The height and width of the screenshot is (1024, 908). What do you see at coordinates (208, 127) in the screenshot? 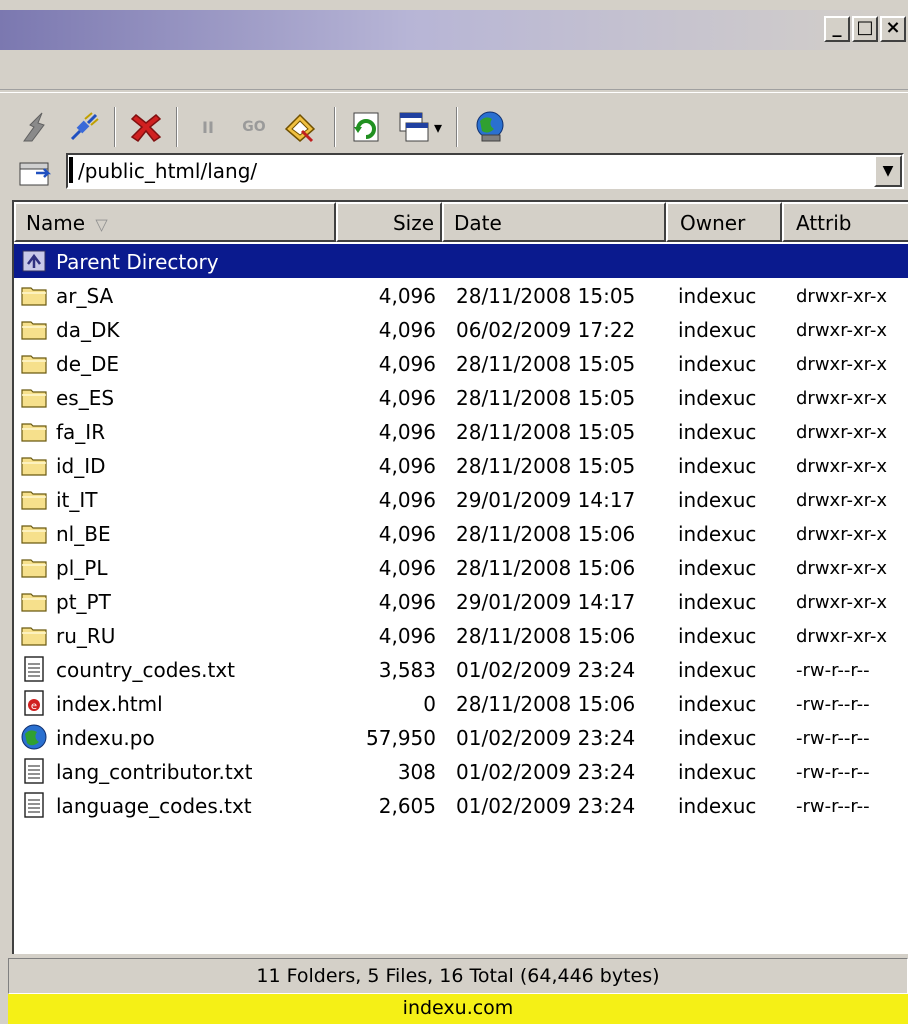
I see `pause-button: II` at bounding box center [208, 127].